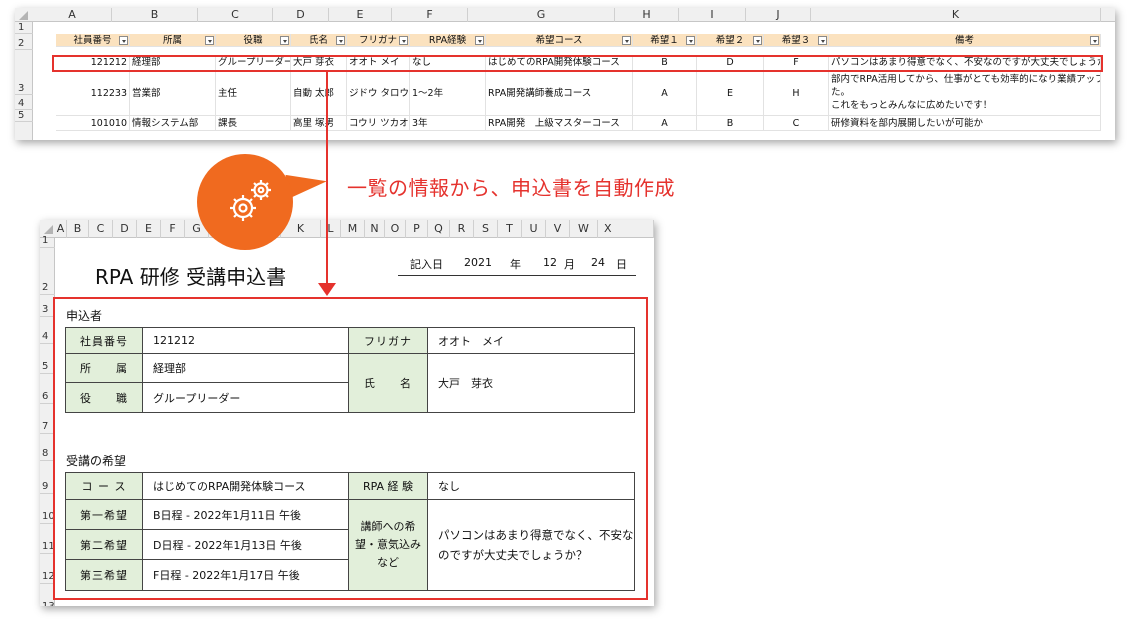  What do you see at coordinates (353, 229) in the screenshot?
I see `column-header-m: M` at bounding box center [353, 229].